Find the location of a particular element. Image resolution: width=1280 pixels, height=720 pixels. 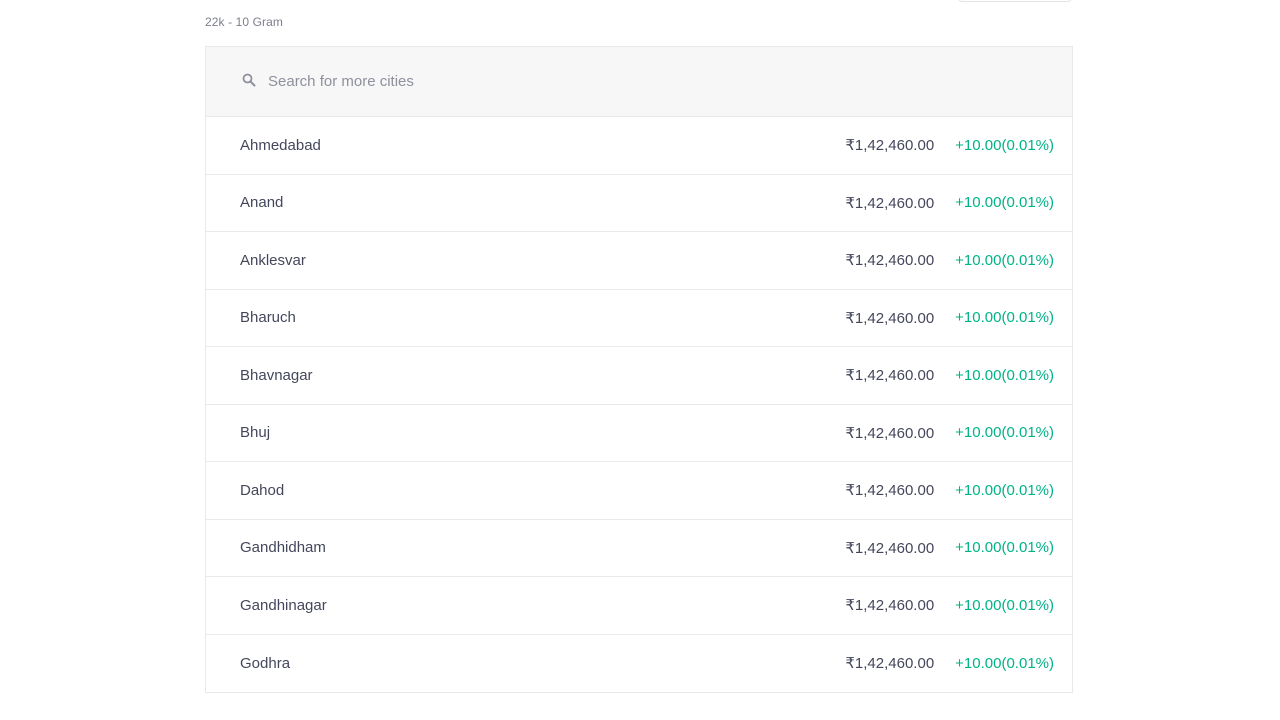

table-row: Bhavnagar ₹1,42,460.00 +10.00(0.01%) is located at coordinates (639, 376).